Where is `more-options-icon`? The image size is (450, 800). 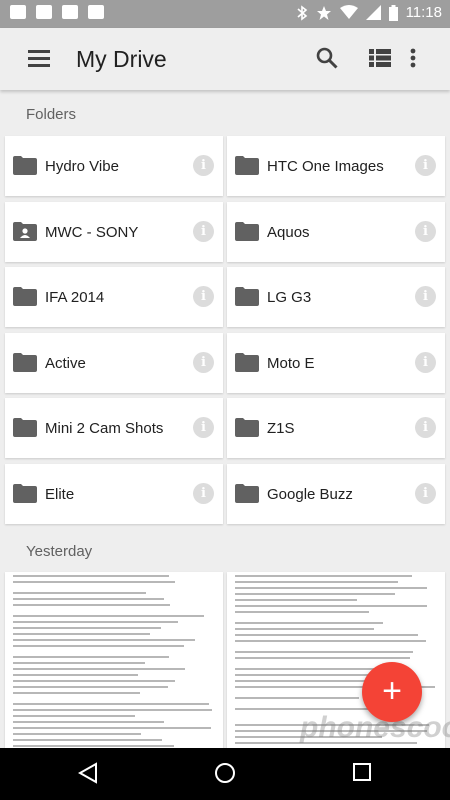 more-options-icon is located at coordinates (413, 58).